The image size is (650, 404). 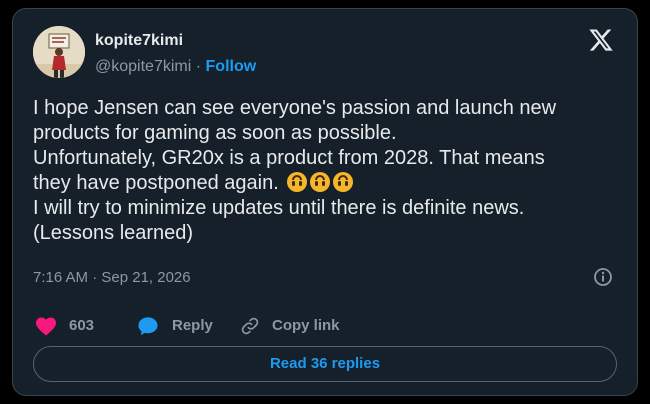 I want to click on author-handle-row: @kopite7kimi · Follow, so click(x=175, y=67).